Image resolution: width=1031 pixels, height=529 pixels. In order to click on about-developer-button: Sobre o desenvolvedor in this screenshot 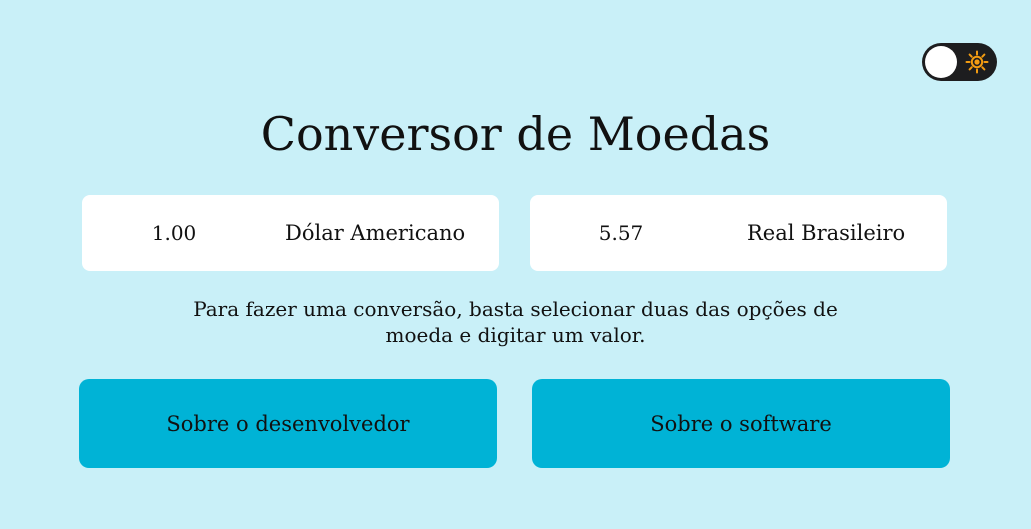, I will do `click(288, 423)`.